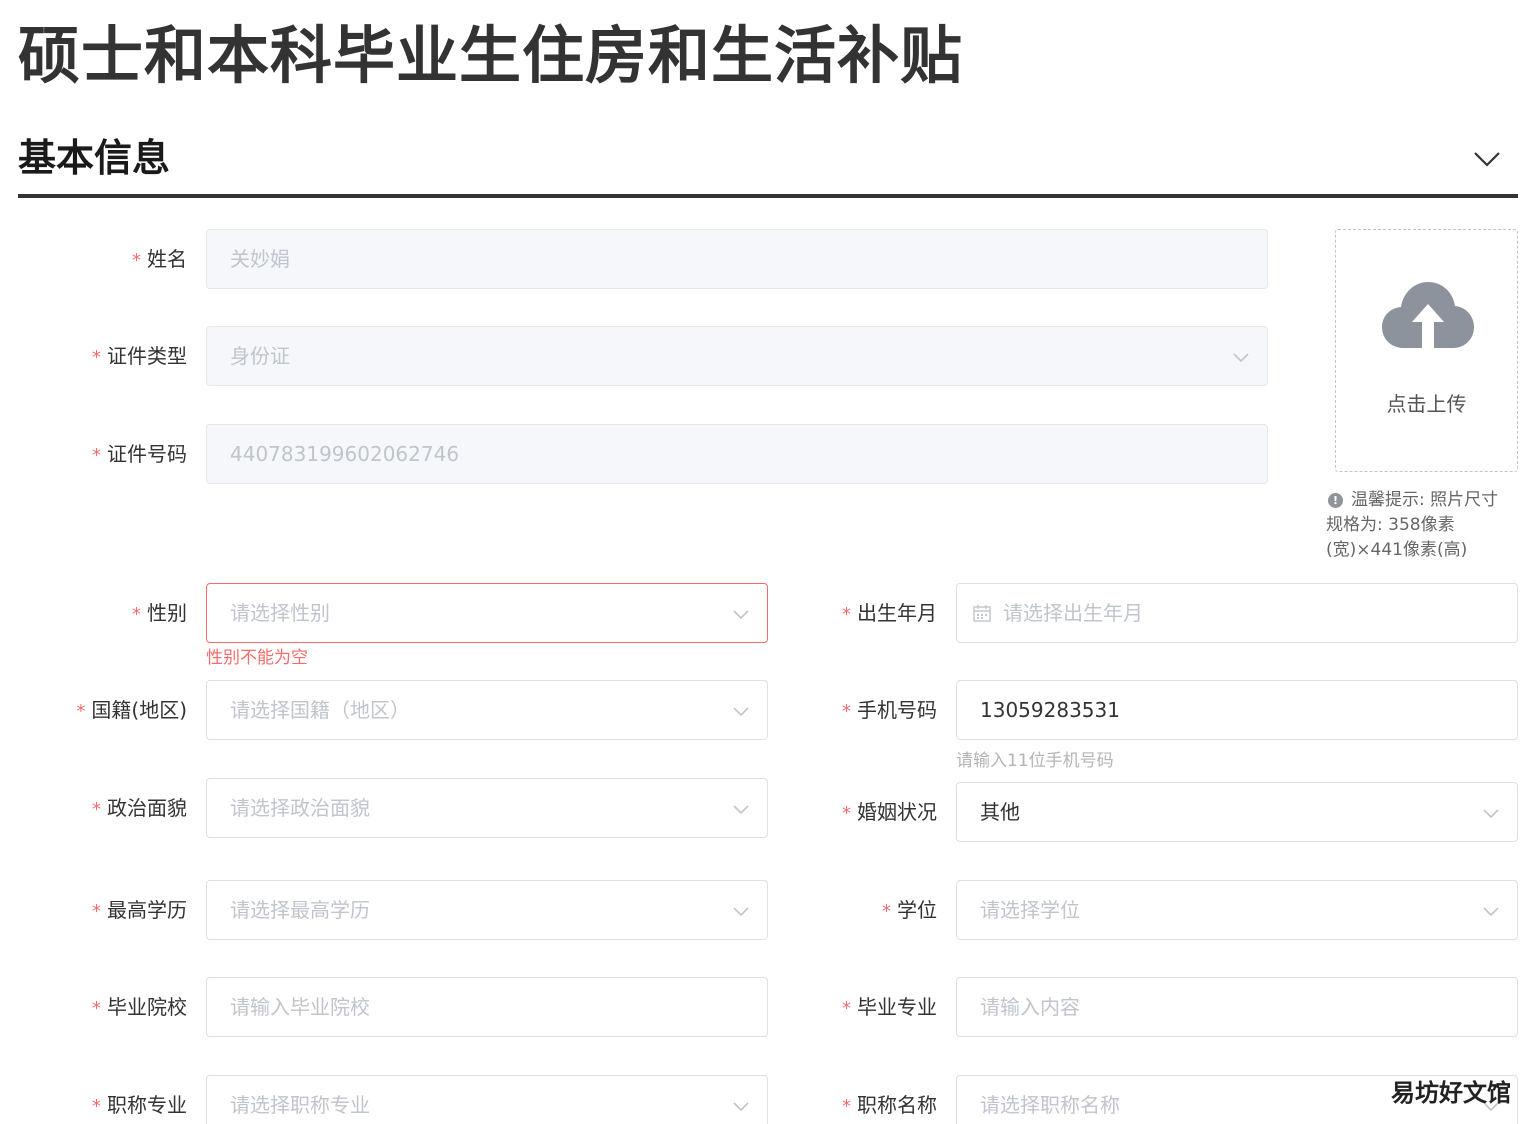 The width and height of the screenshot is (1539, 1124). Describe the element at coordinates (1030, 910) in the screenshot. I see `degree-placeholder: 请选择学位` at that location.